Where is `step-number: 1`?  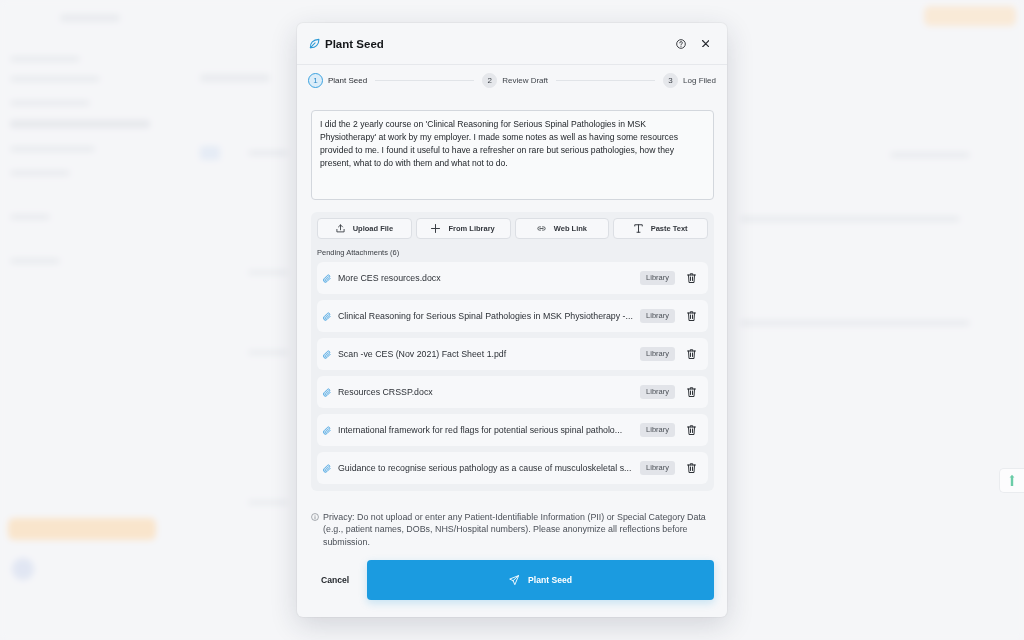
step-number: 1 is located at coordinates (315, 80).